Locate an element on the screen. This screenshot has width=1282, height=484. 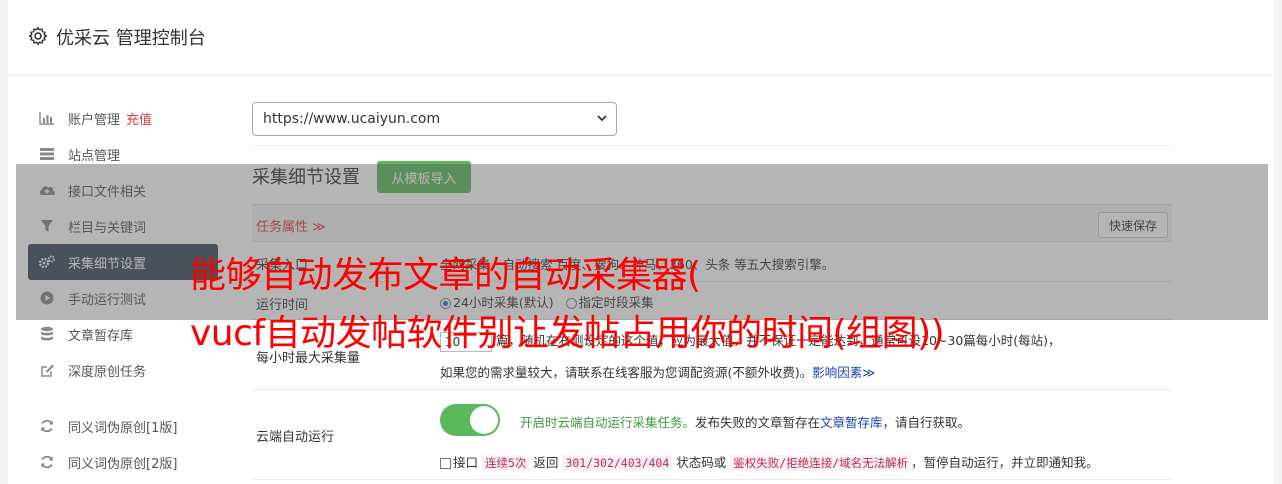
overlay-title-line1: 能够自动发布文章的自动采集器( is located at coordinates (445, 275).